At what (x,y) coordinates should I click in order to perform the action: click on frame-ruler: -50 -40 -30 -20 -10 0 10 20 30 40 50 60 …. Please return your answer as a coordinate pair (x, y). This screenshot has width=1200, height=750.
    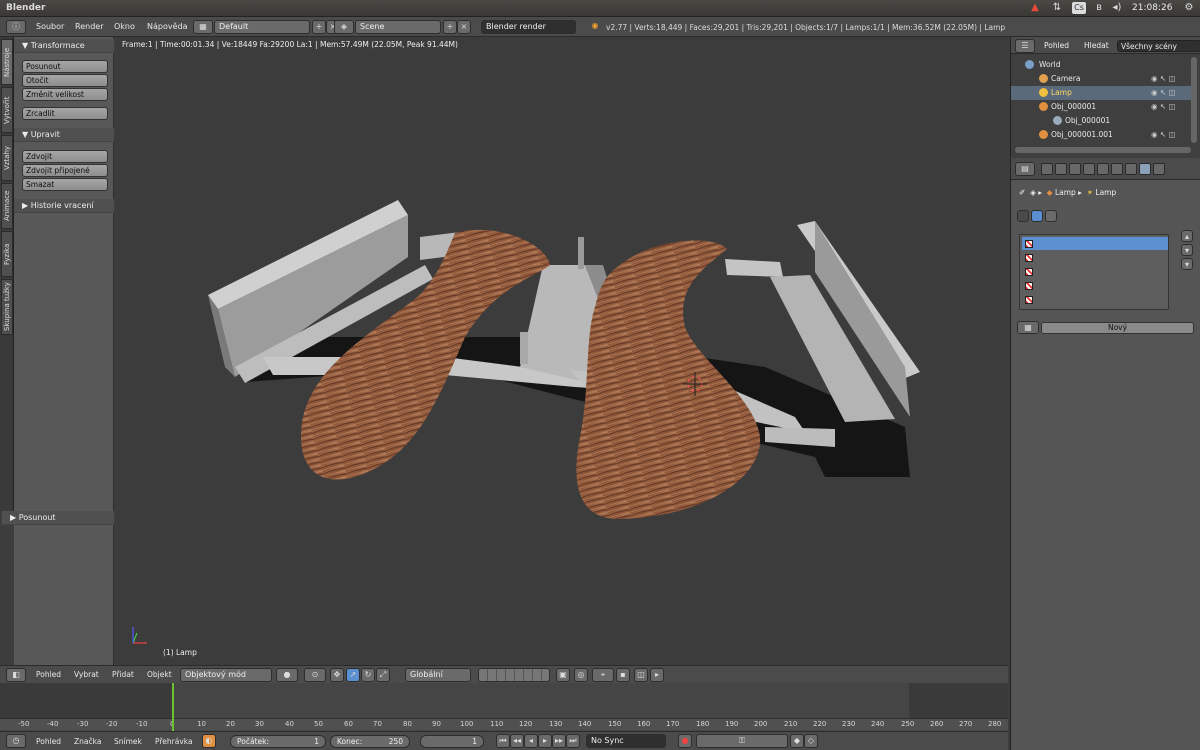
    Looking at the image, I should click on (504, 724).